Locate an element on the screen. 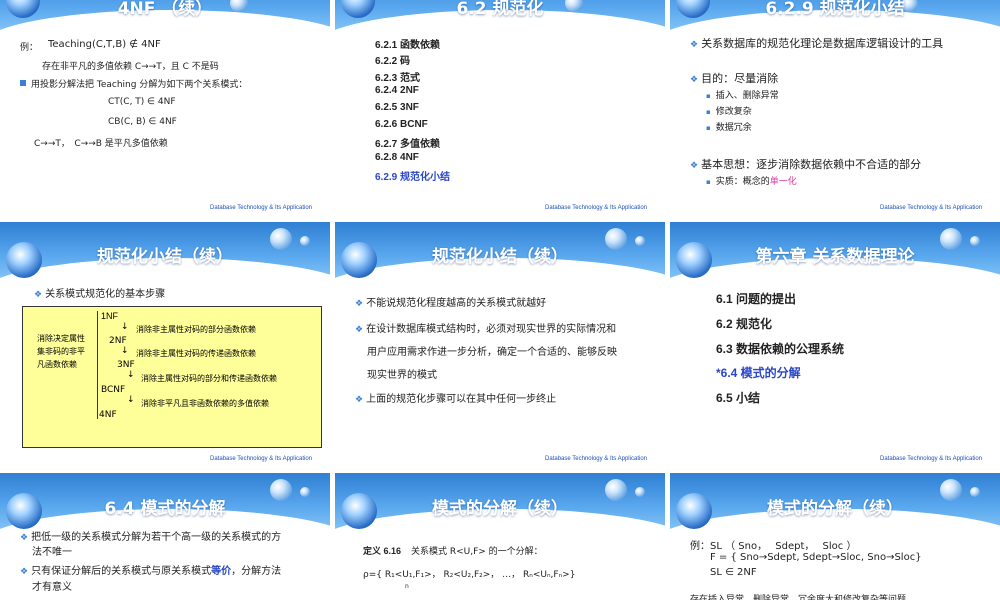 Image resolution: width=1000 pixels, height=600 pixels. sub-bullet-item: ▪ 实质：概念的单一化 is located at coordinates (751, 182).